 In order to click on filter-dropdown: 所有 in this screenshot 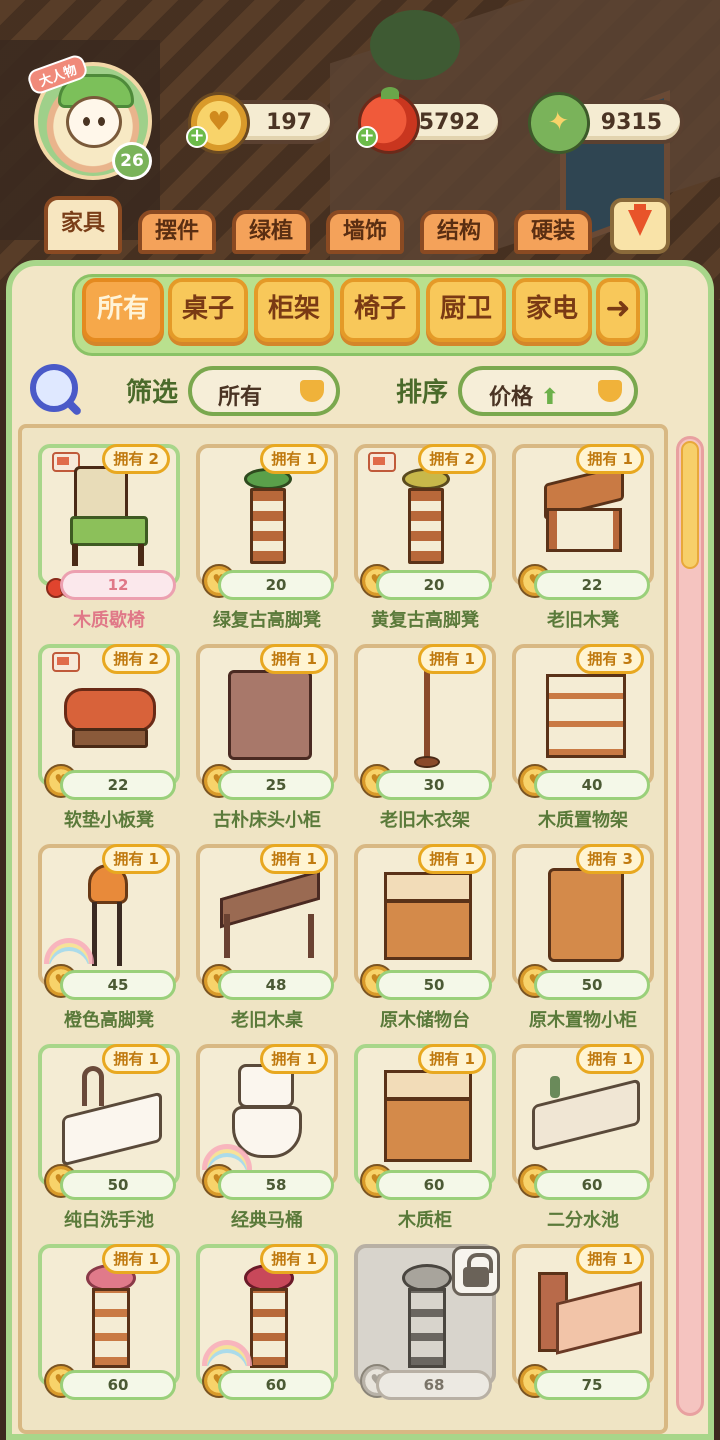, I will do `click(264, 391)`.